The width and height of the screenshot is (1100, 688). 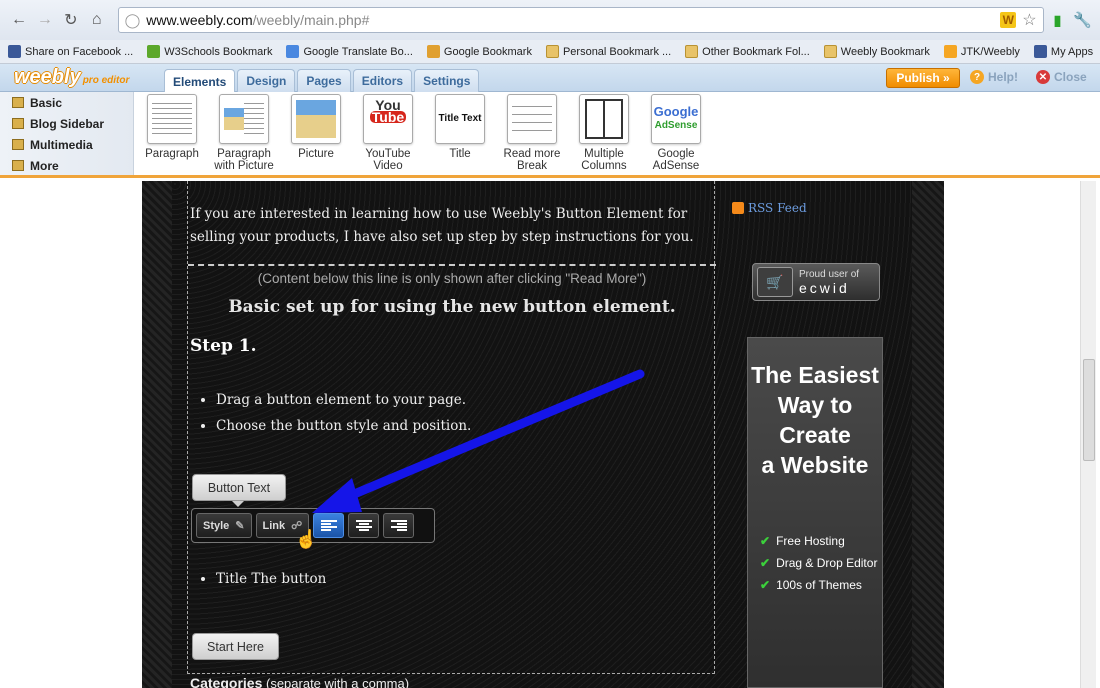 What do you see at coordinates (97, 20) in the screenshot?
I see `home-icon: ⌂` at bounding box center [97, 20].